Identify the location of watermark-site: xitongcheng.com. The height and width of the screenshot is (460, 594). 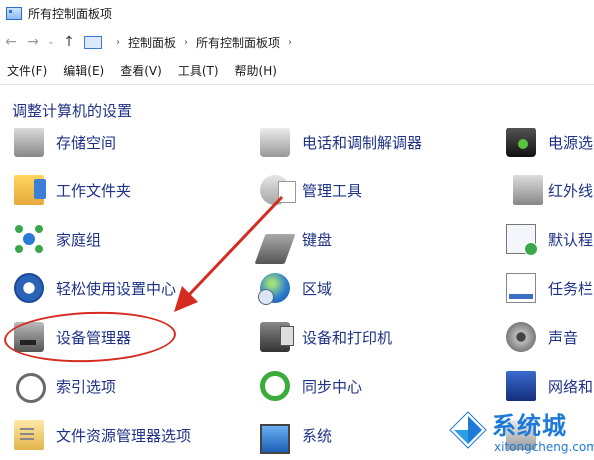
(544, 447).